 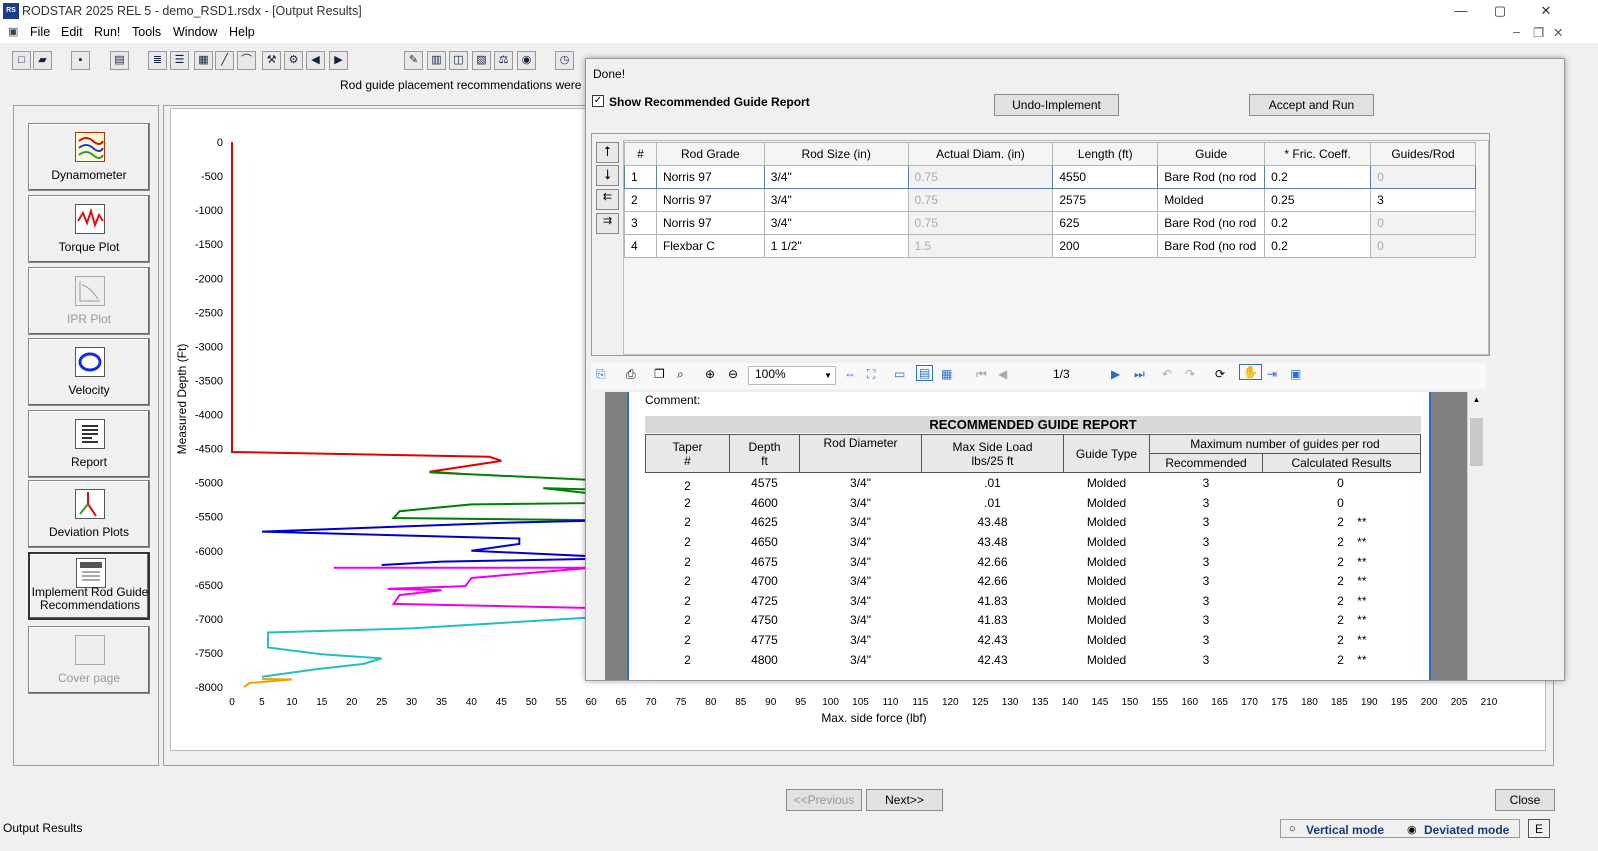 What do you see at coordinates (1525, 800) in the screenshot?
I see `close-button: Close` at bounding box center [1525, 800].